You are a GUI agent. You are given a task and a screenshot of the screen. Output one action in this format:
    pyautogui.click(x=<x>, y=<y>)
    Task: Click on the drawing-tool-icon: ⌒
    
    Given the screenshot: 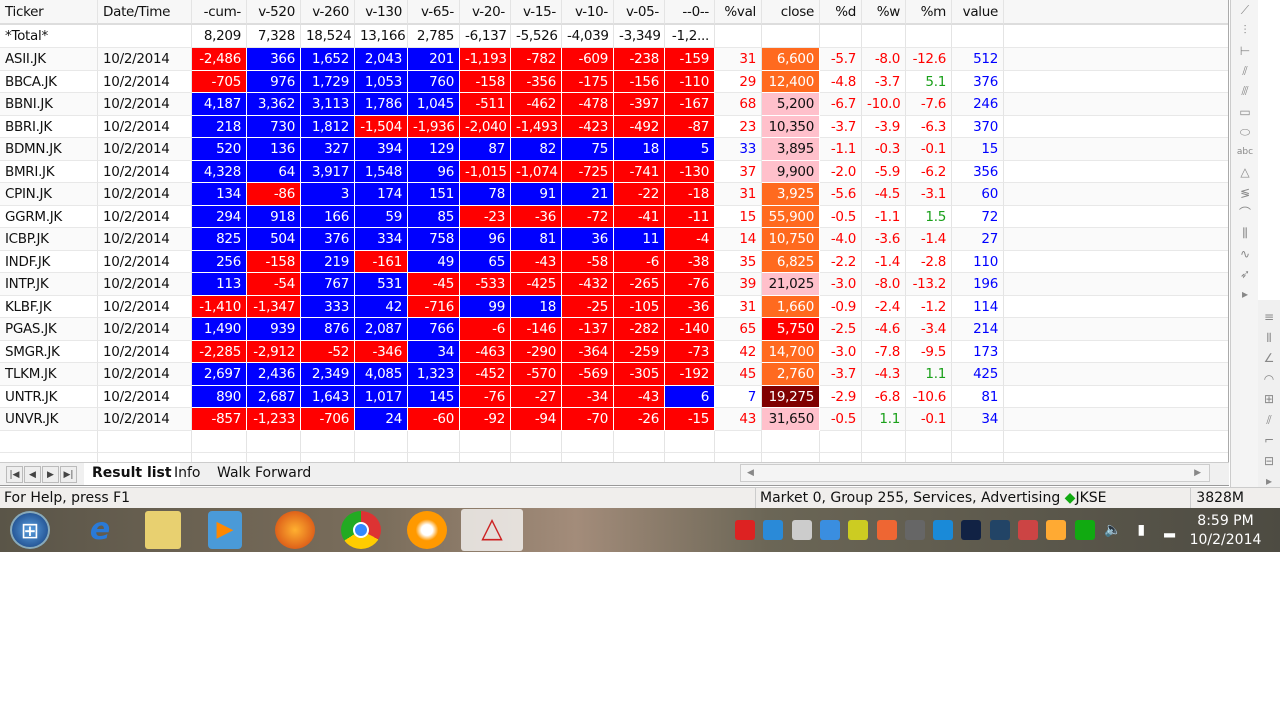 What is the action you would take?
    pyautogui.click(x=1245, y=213)
    